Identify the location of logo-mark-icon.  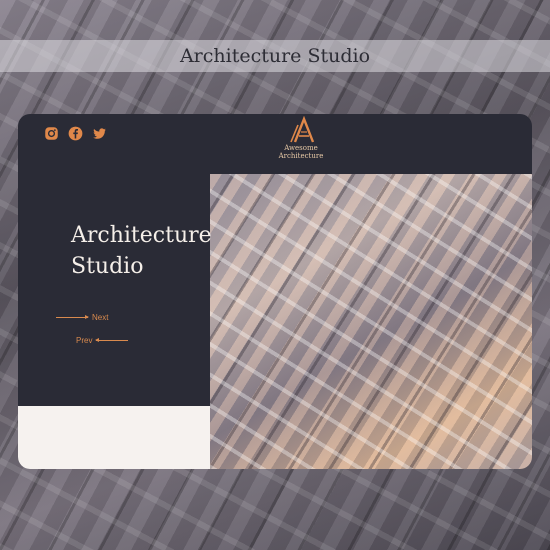
(302, 129).